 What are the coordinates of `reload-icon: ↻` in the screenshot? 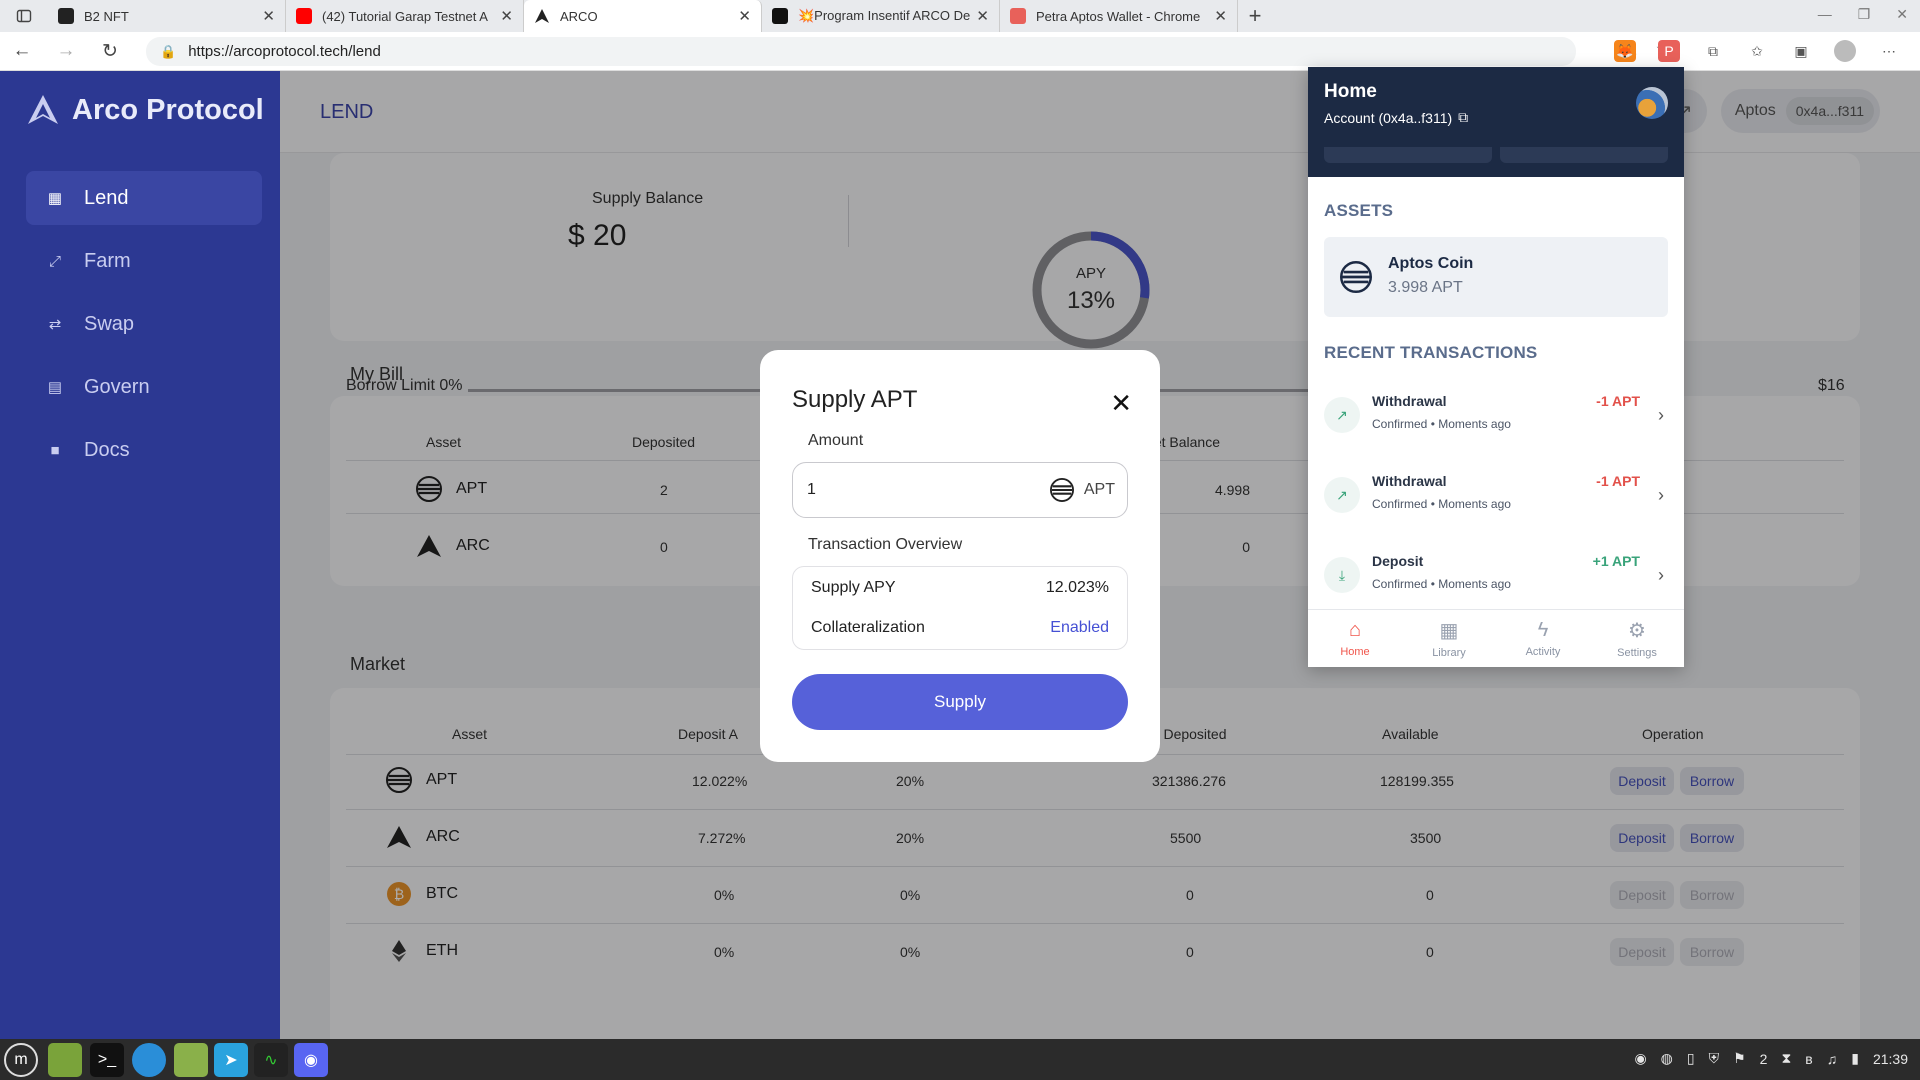 It's located at (110, 51).